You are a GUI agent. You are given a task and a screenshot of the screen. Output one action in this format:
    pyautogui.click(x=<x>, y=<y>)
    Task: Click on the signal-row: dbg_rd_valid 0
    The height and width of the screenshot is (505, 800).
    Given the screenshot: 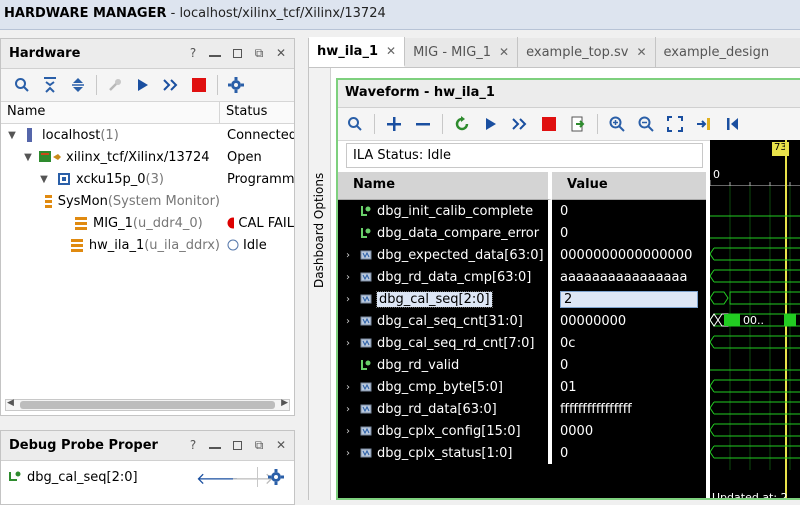 What is the action you would take?
    pyautogui.click(x=522, y=365)
    